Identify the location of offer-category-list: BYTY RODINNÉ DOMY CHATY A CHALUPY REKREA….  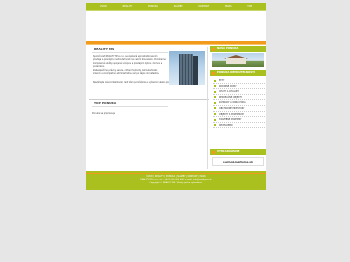
(239, 103).